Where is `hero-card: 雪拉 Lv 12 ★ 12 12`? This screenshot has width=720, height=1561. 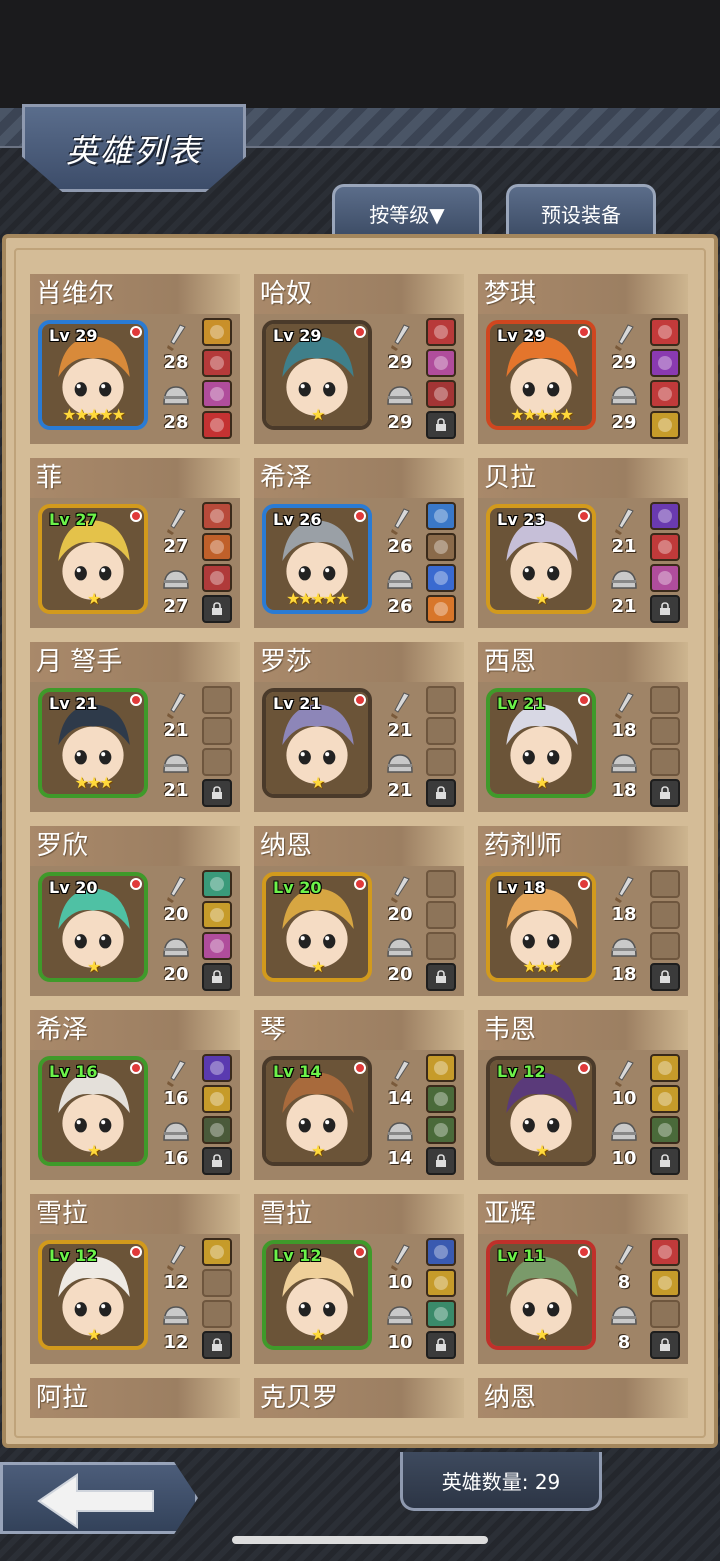
hero-card: 雪拉 Lv 12 ★ 12 12 is located at coordinates (135, 1279).